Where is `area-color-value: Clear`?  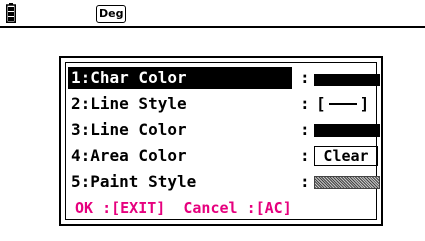 area-color-value: Clear is located at coordinates (346, 156).